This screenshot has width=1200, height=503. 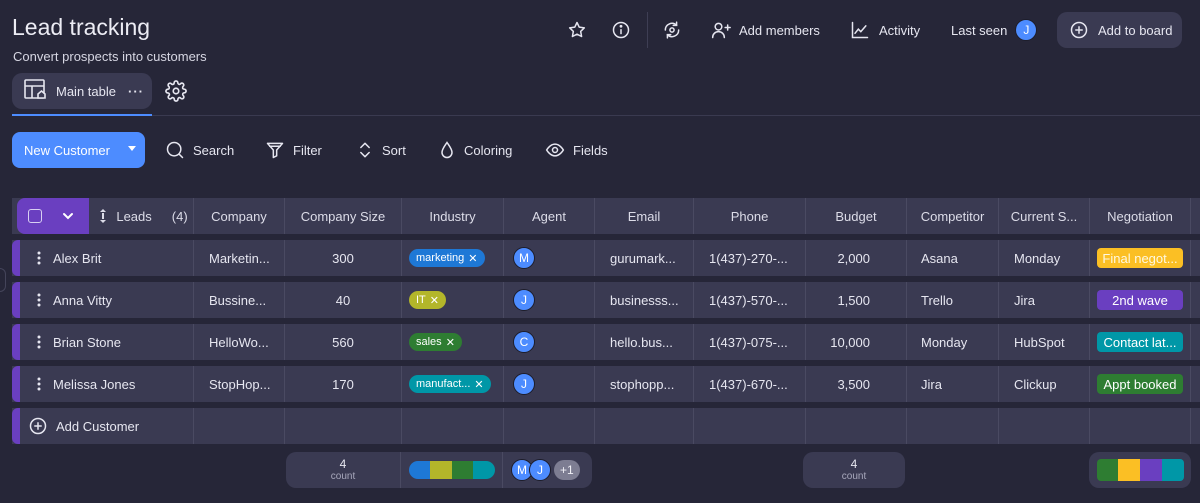 I want to click on company-size-cell: 170, so click(x=343, y=384).